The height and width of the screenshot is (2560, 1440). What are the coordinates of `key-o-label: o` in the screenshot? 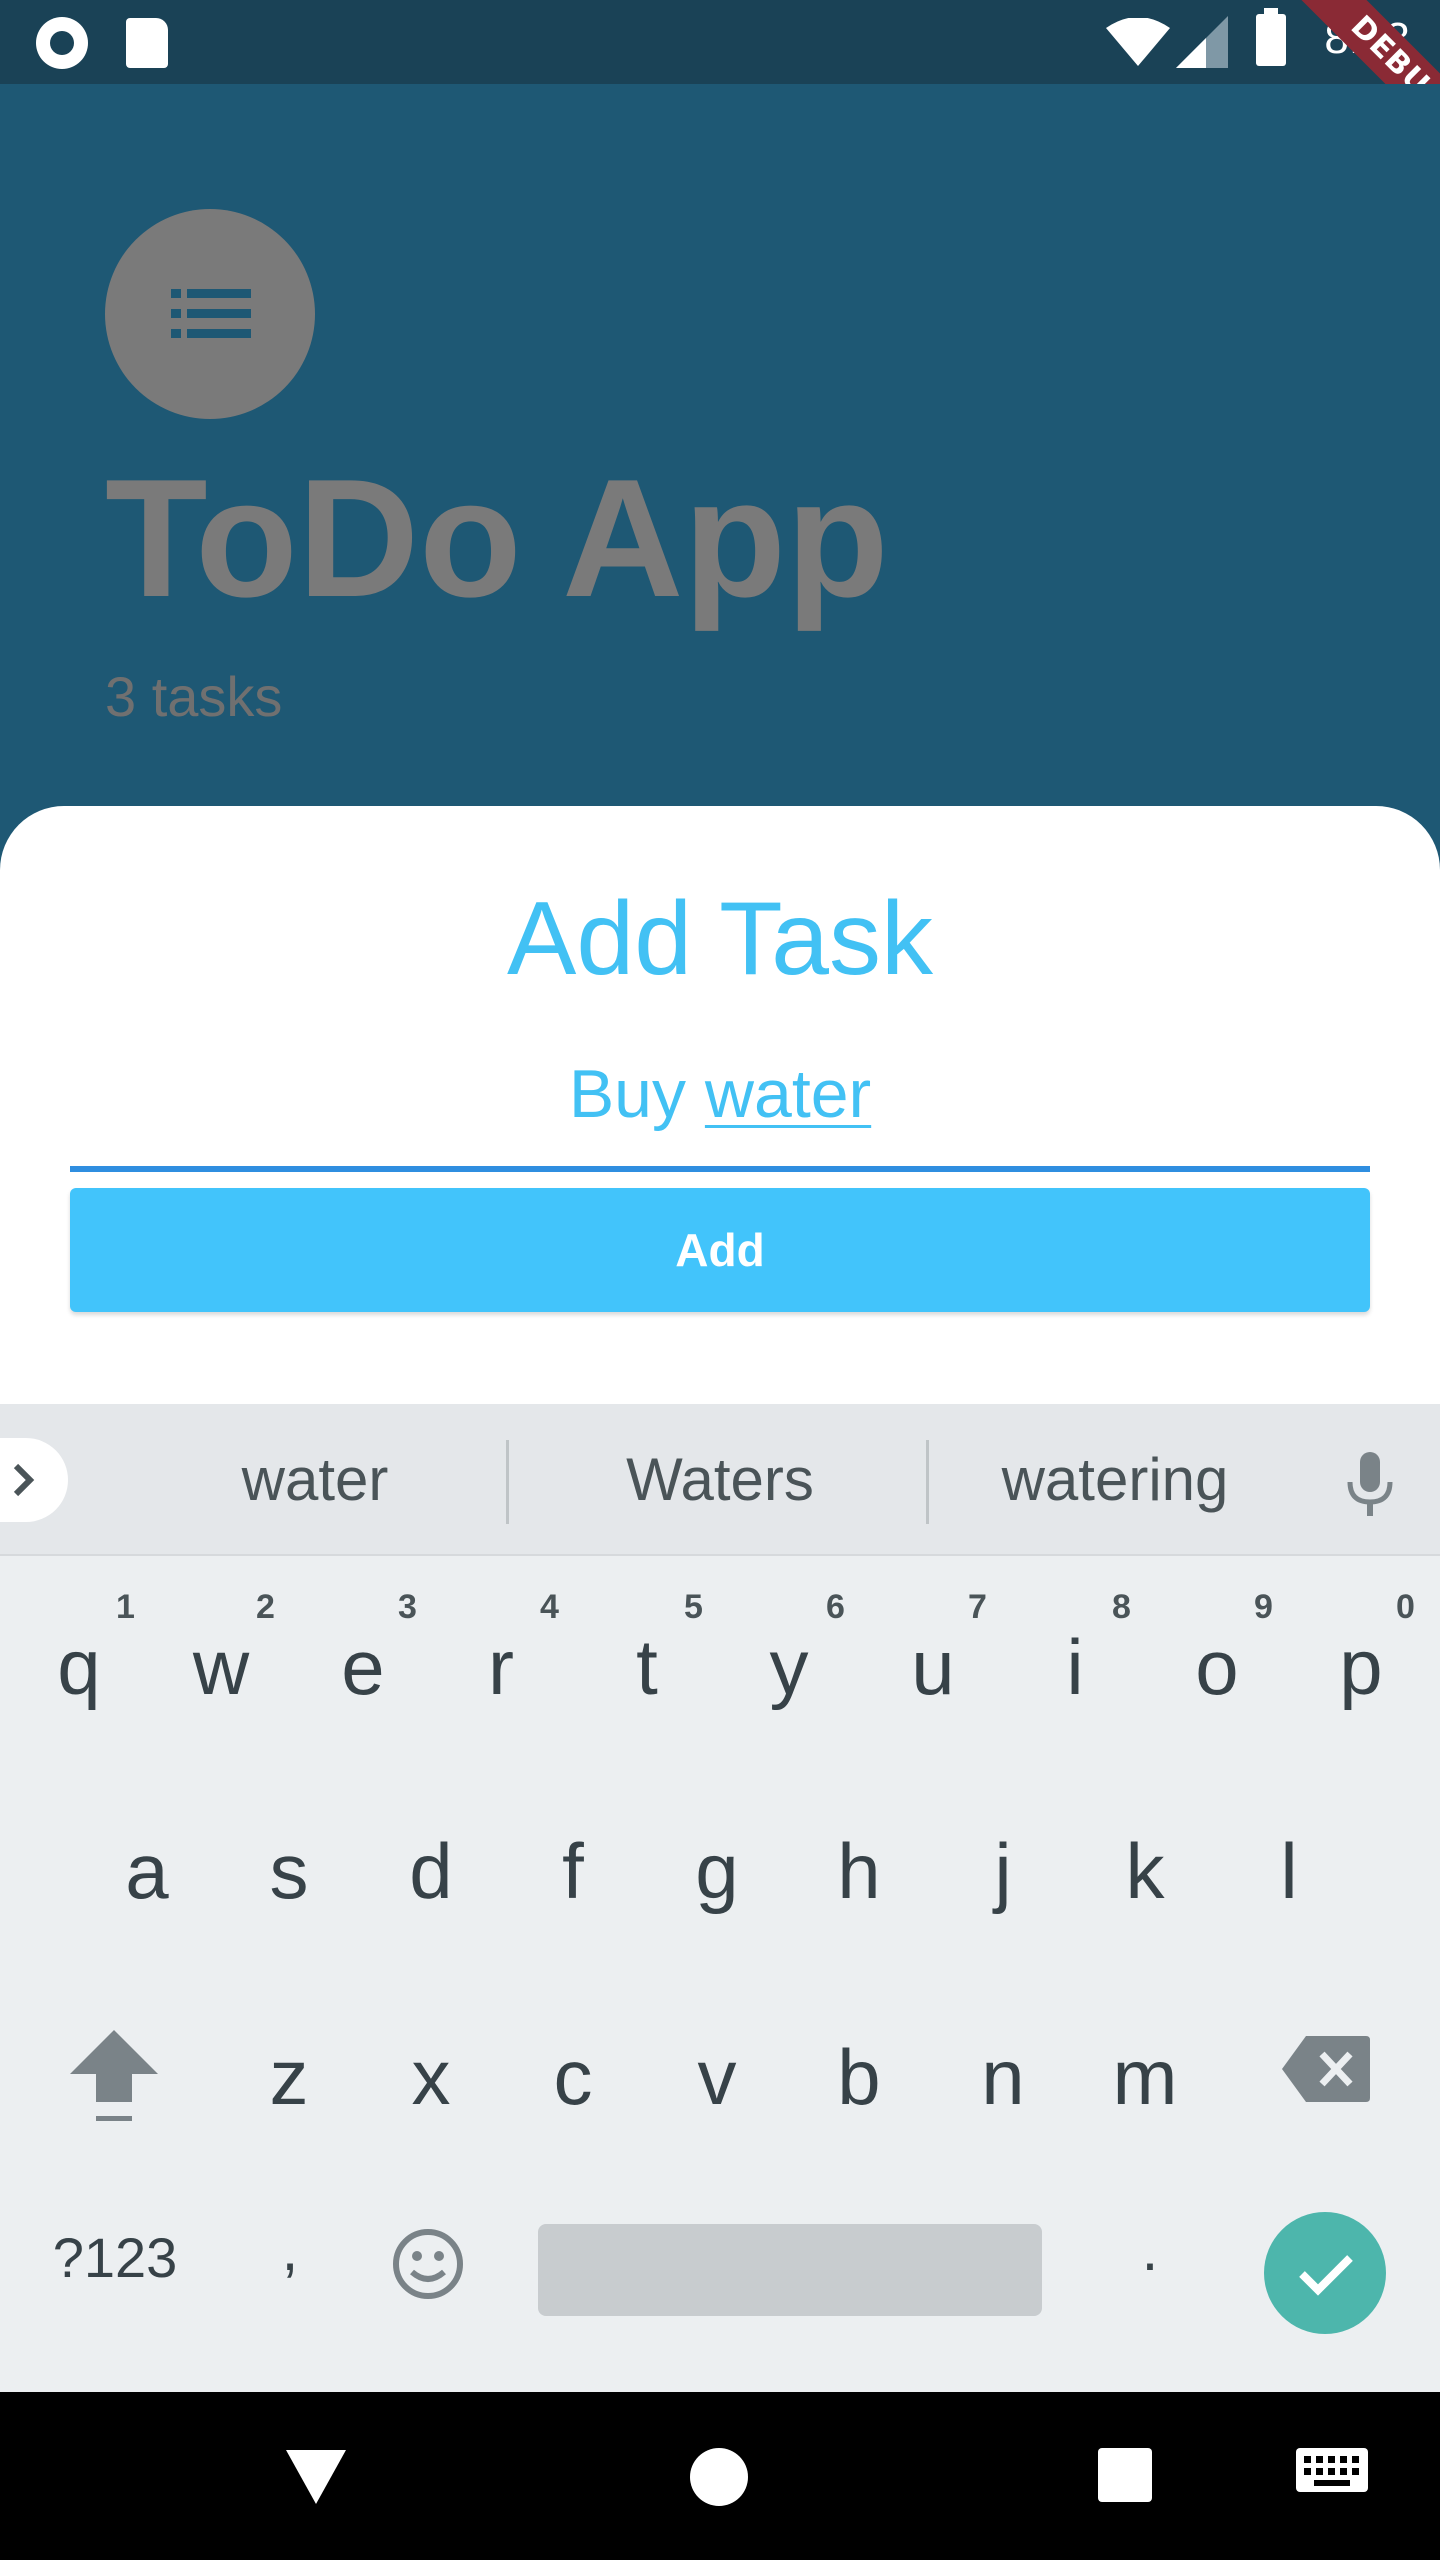 It's located at (1217, 1667).